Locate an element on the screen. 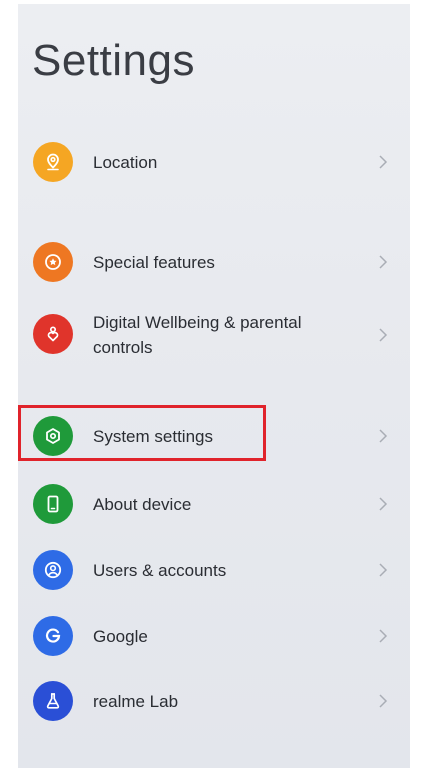 The height and width of the screenshot is (768, 422). phone-icon is located at coordinates (53, 504).